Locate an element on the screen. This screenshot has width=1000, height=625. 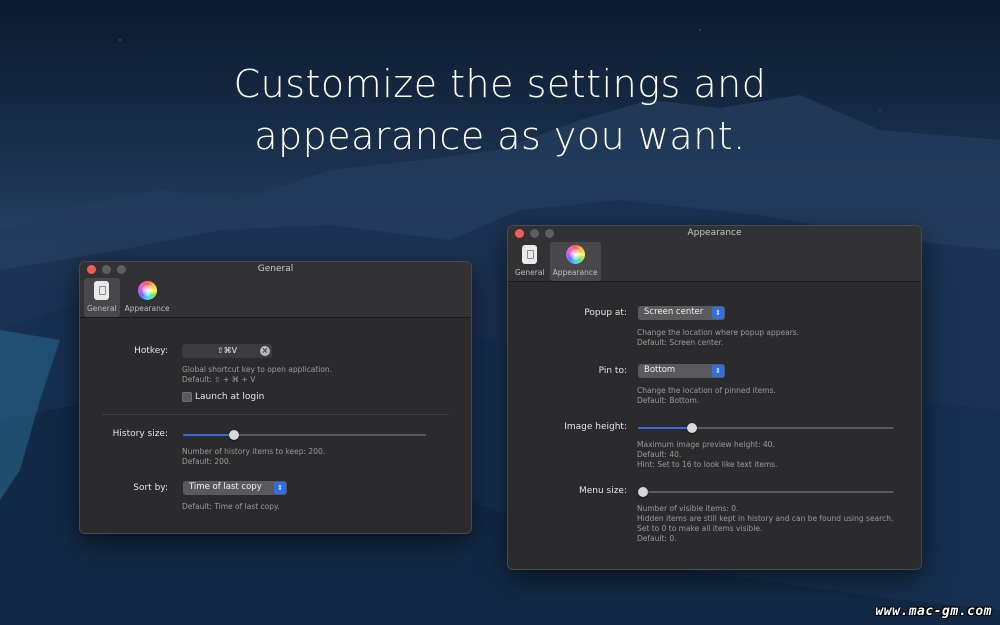
popup-at-label: Popup at: is located at coordinates (605, 313).